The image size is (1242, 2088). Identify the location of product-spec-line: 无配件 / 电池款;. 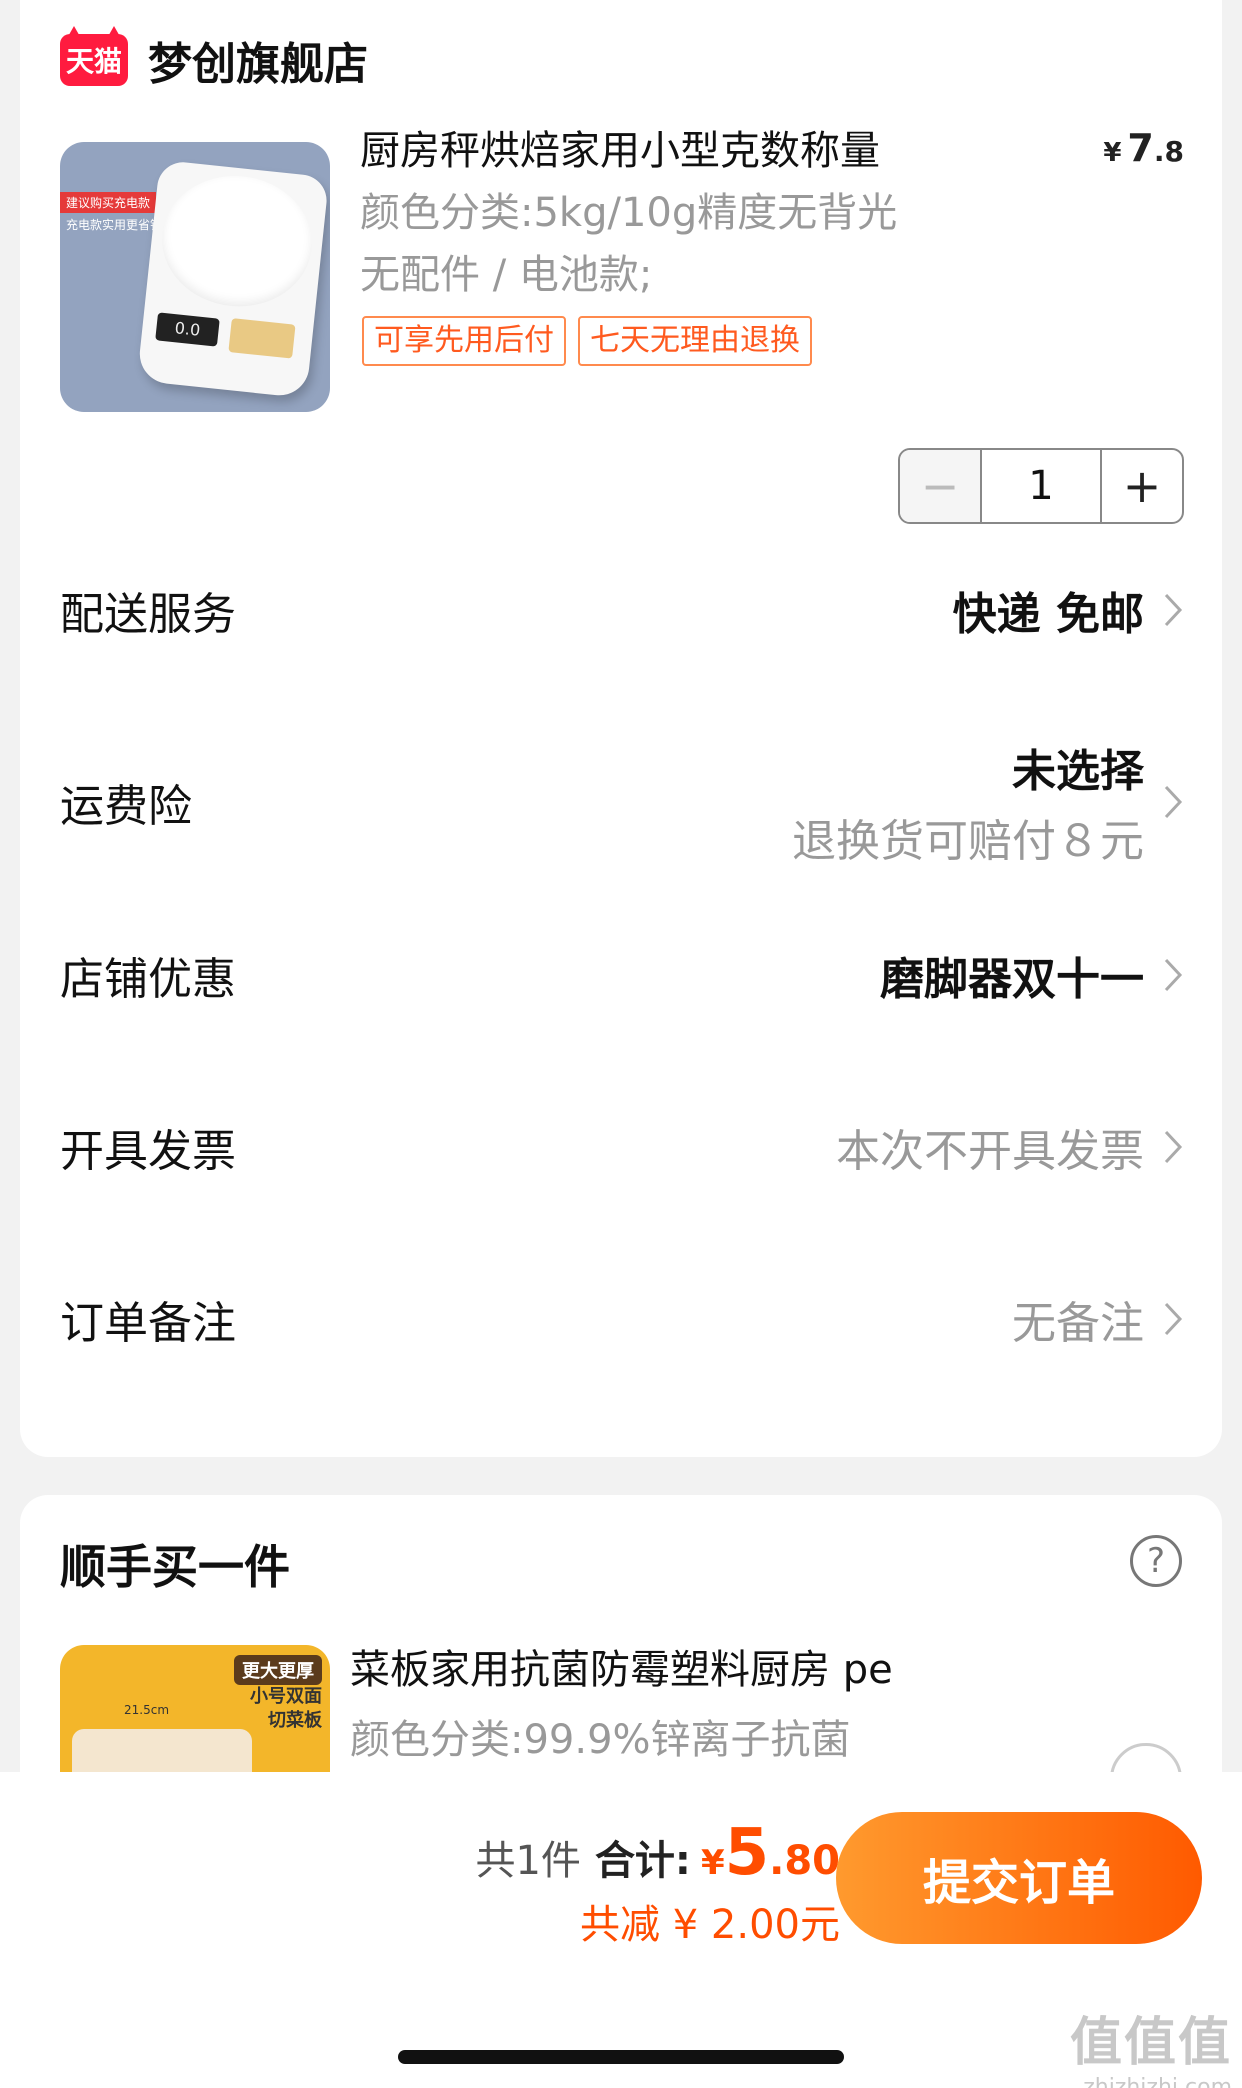
(506, 275).